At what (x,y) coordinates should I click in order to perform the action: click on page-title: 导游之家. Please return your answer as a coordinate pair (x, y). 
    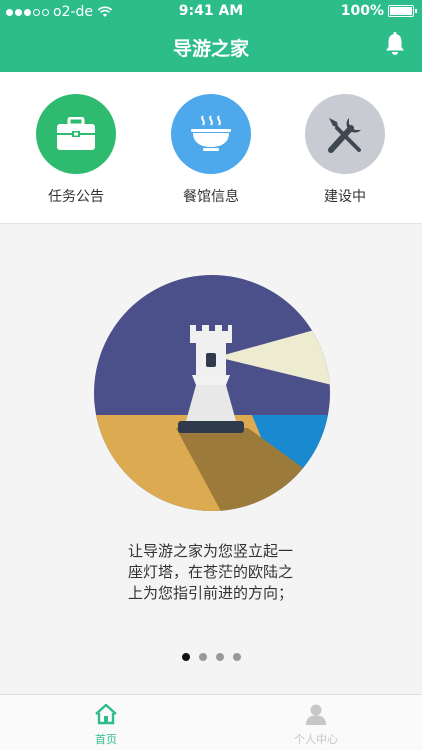
    Looking at the image, I should click on (210, 49).